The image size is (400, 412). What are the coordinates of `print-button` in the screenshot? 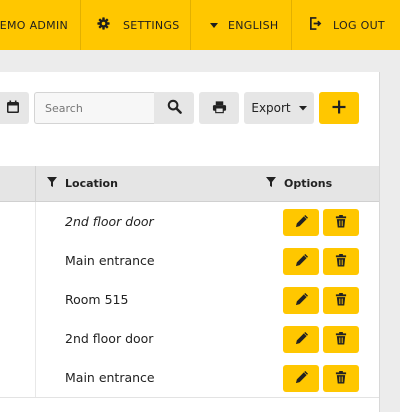 It's located at (219, 108).